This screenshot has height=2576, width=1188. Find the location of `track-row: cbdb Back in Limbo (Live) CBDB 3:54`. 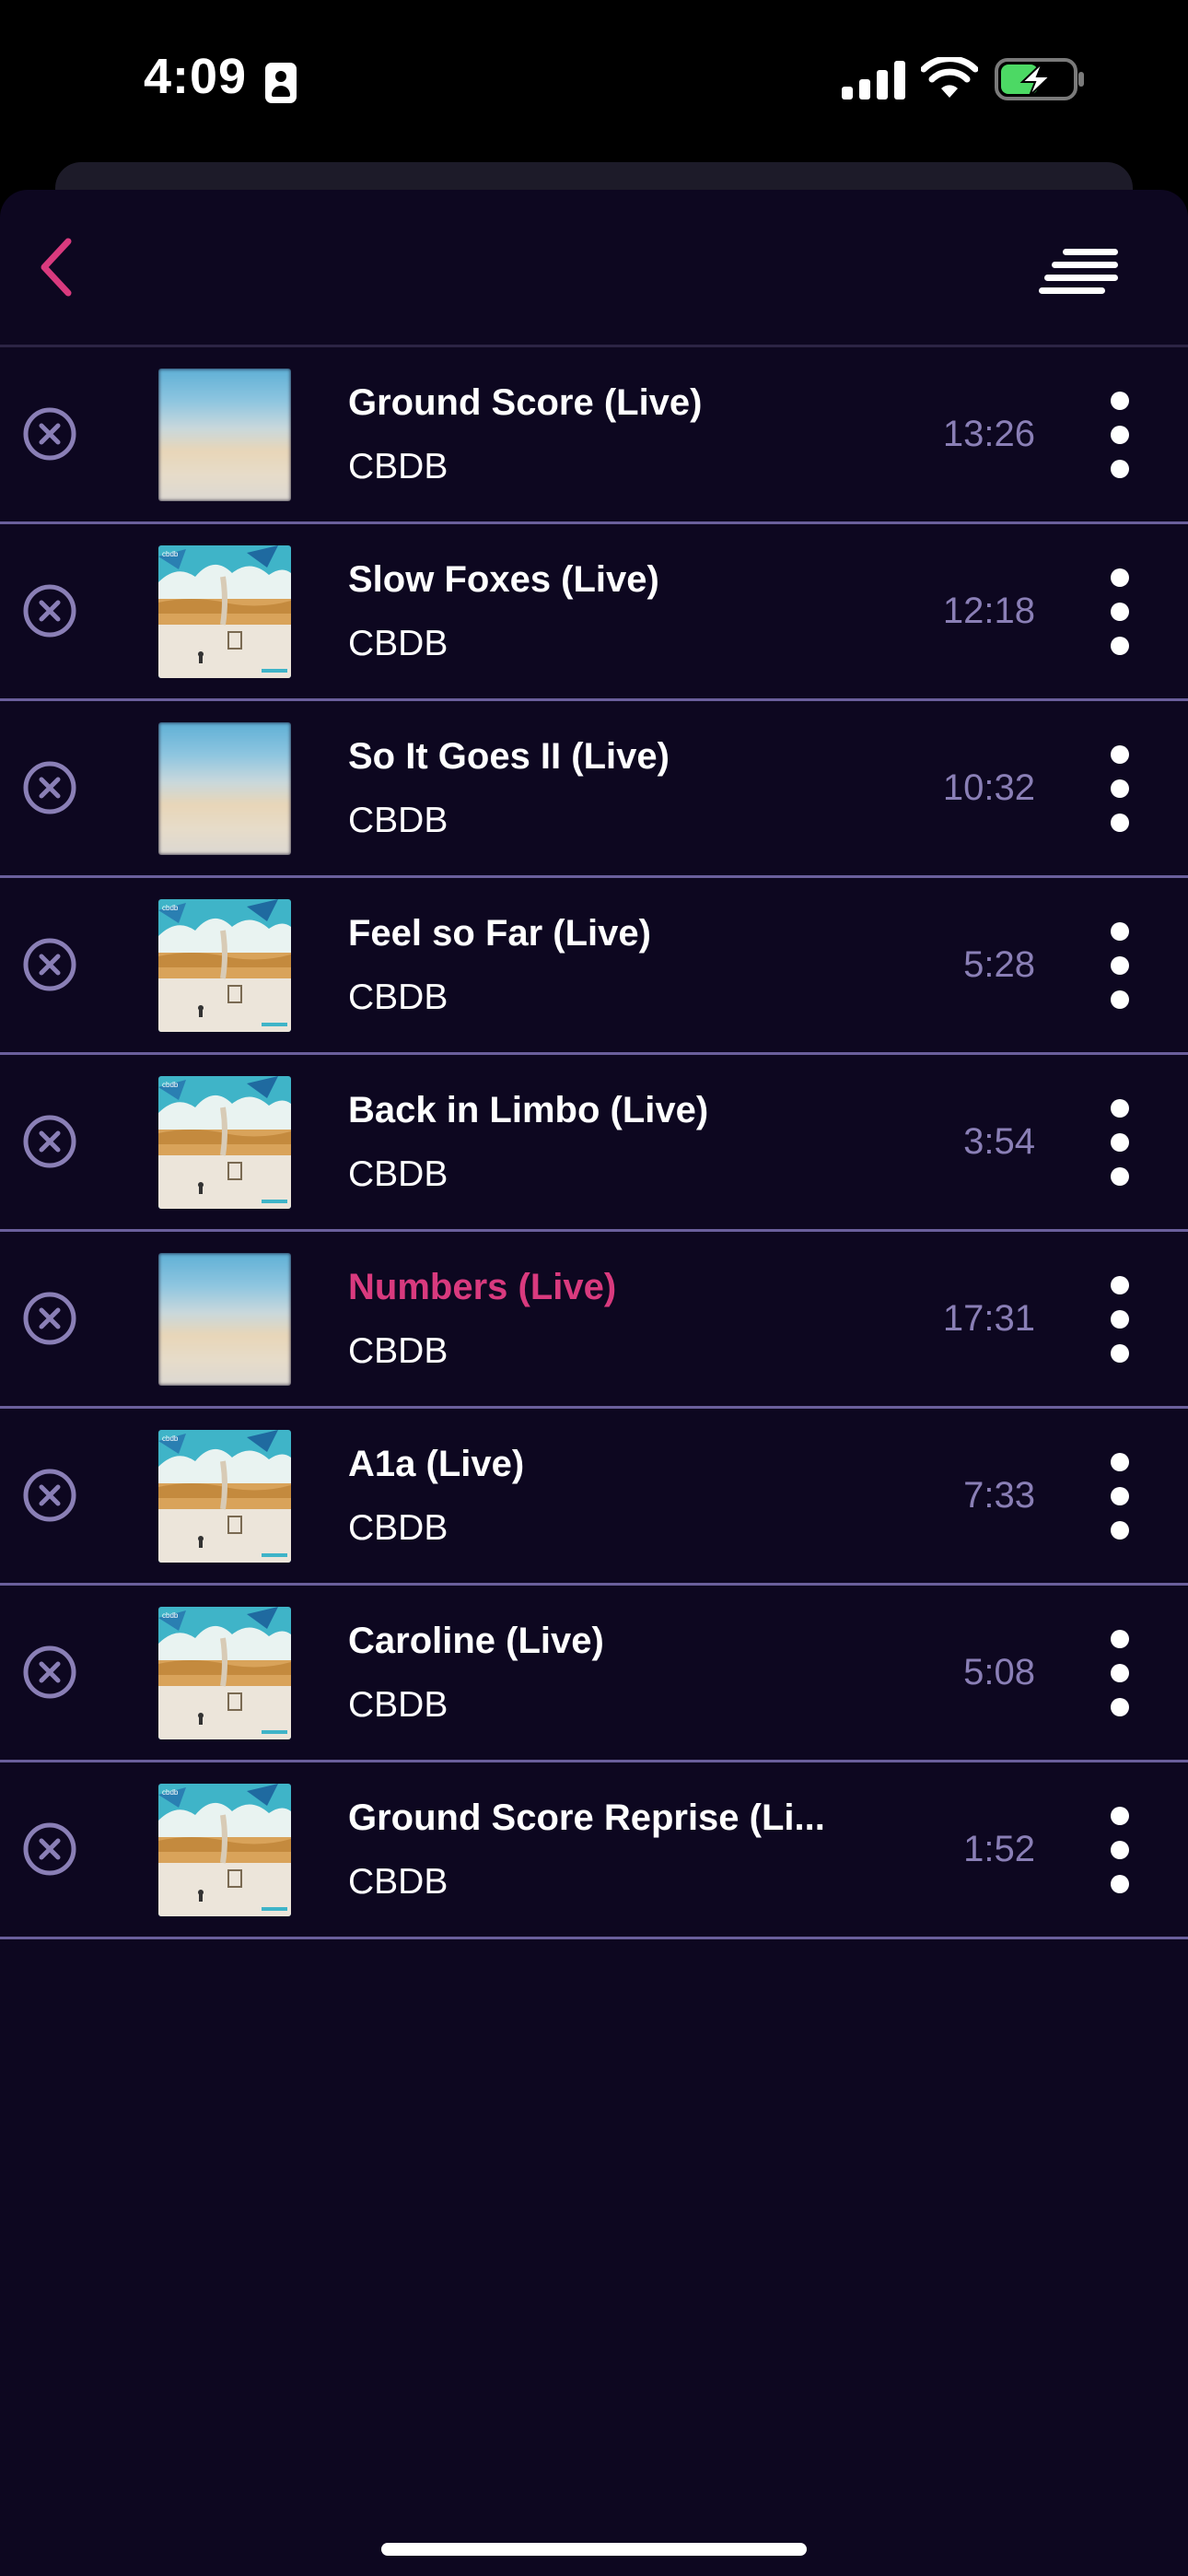

track-row: cbdb Back in Limbo (Live) CBDB 3:54 is located at coordinates (594, 1143).